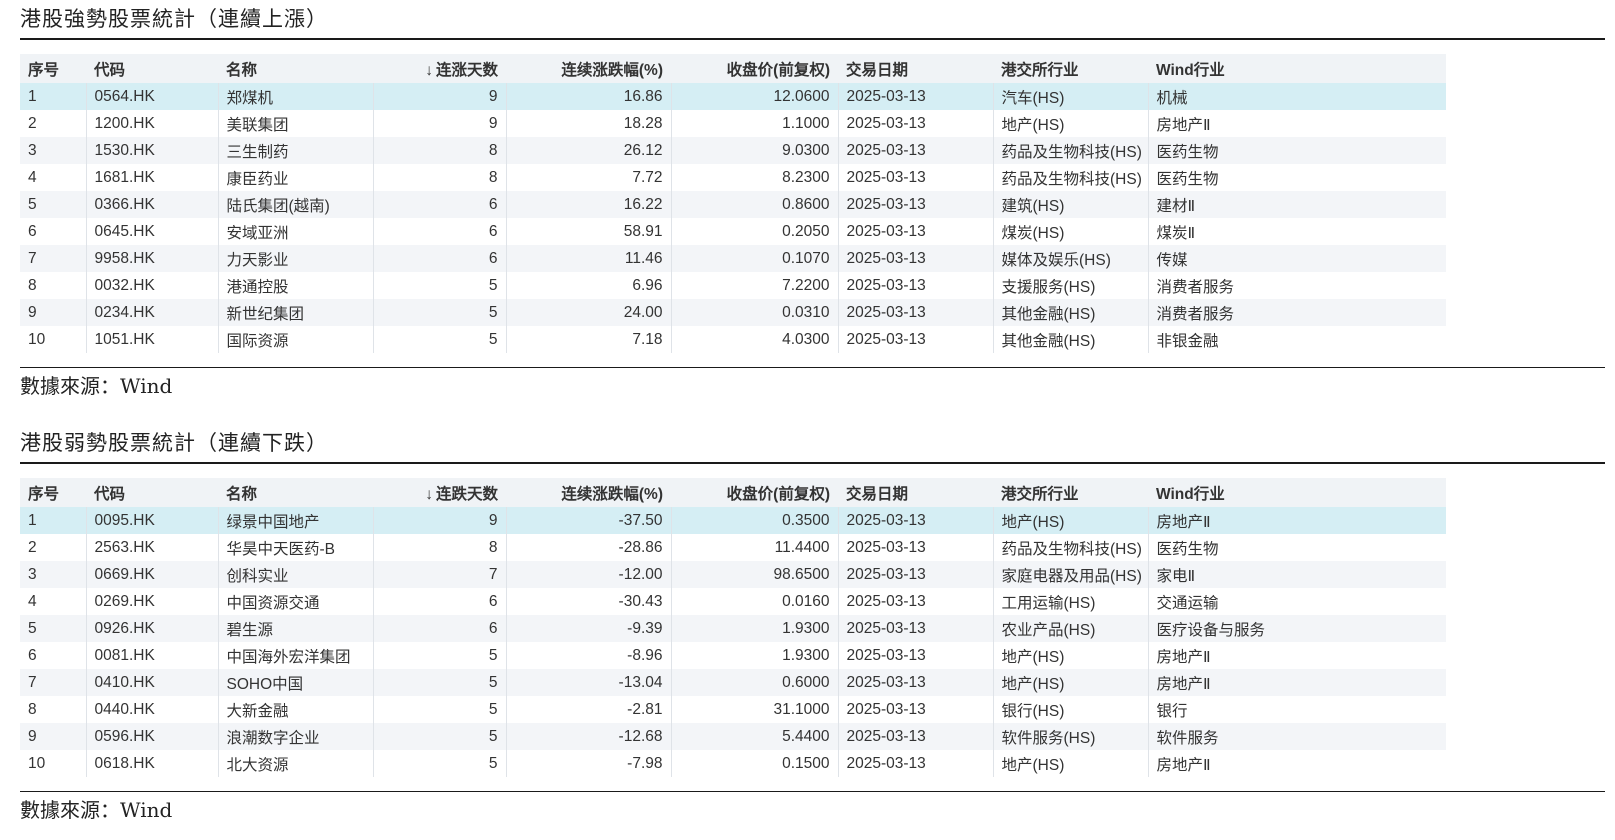 This screenshot has height=840, width=1615. Describe the element at coordinates (295, 709) in the screenshot. I see `cell-name: 大新金融` at that location.